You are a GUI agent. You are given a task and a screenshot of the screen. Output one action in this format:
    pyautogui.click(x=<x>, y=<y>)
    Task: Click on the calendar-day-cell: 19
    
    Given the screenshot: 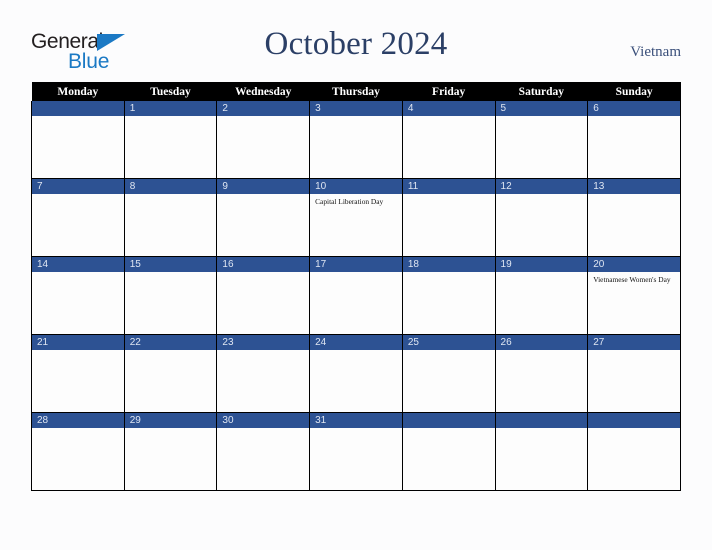 What is the action you would take?
    pyautogui.click(x=541, y=295)
    